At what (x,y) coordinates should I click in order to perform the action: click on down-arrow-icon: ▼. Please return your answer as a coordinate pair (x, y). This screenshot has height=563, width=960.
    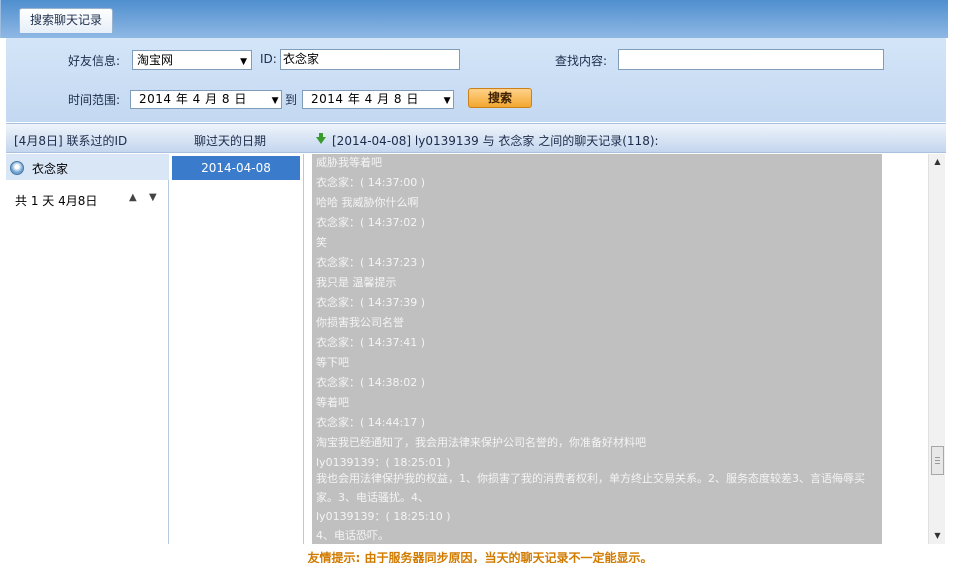
    Looking at the image, I should click on (153, 197).